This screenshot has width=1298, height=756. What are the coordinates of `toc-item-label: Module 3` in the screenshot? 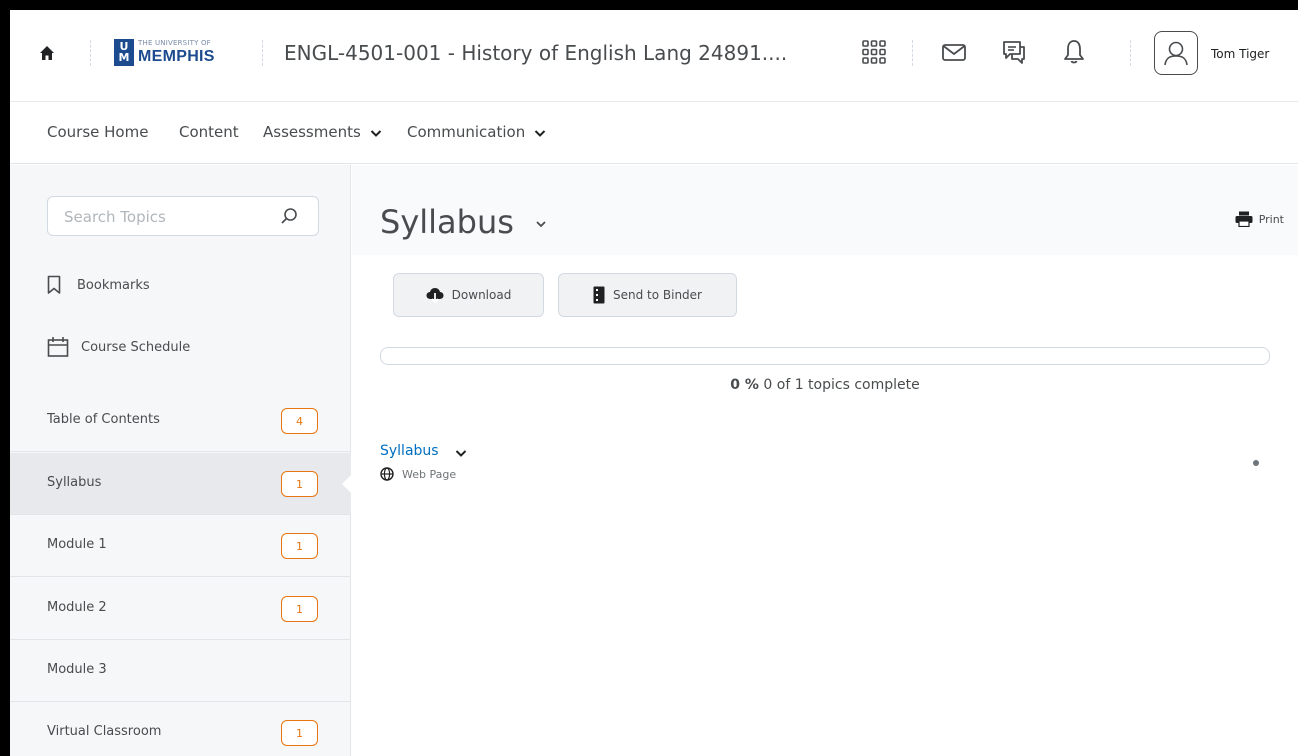 It's located at (77, 669).